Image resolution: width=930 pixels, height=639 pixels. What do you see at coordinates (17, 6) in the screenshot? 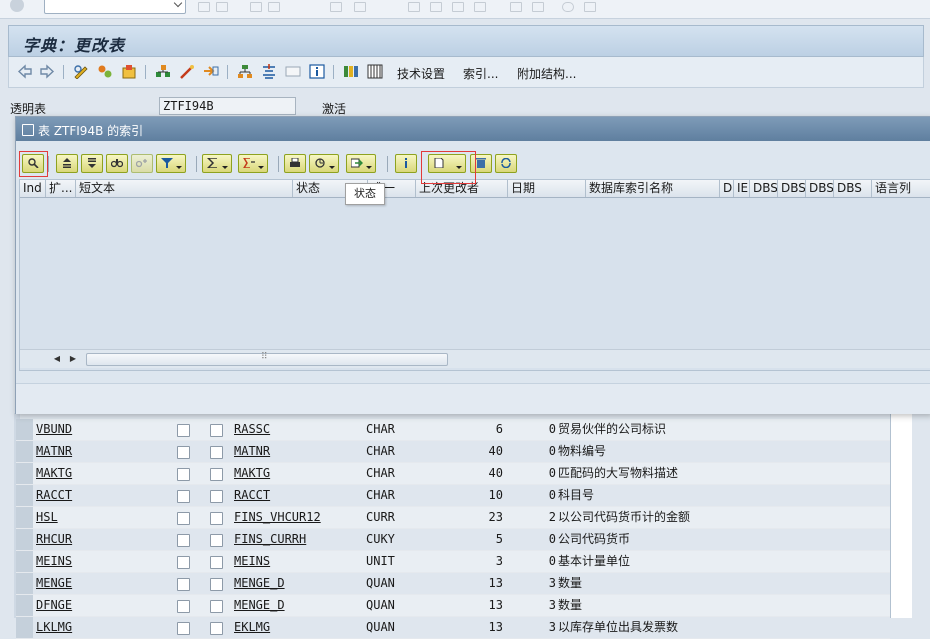
I see `enter-icon` at bounding box center [17, 6].